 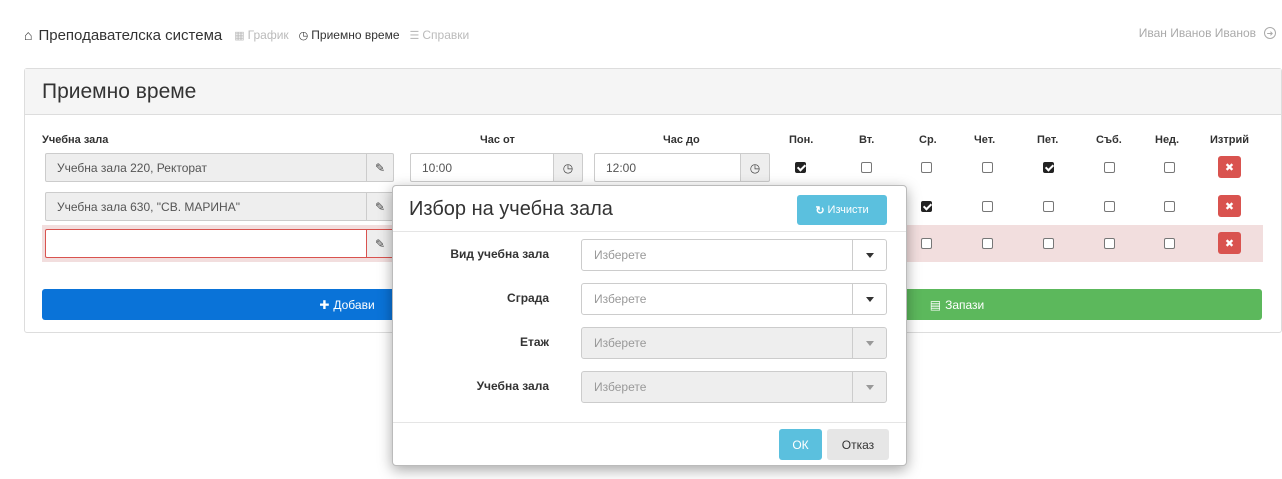 I want to click on modal-footer: ОК Отказ, so click(x=649, y=444).